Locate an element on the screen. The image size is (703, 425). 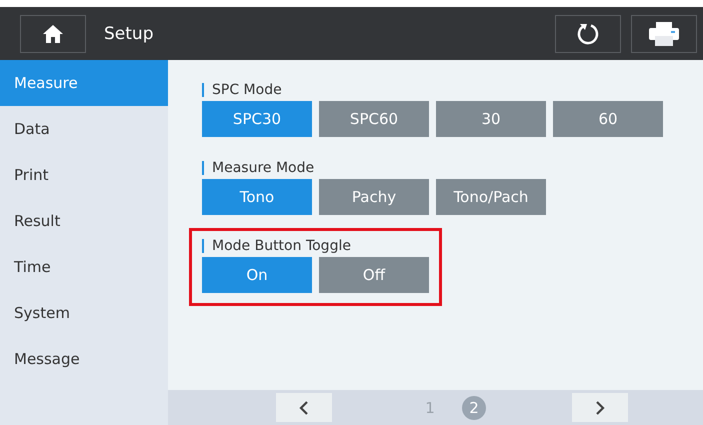
chevron-left-icon is located at coordinates (304, 408).